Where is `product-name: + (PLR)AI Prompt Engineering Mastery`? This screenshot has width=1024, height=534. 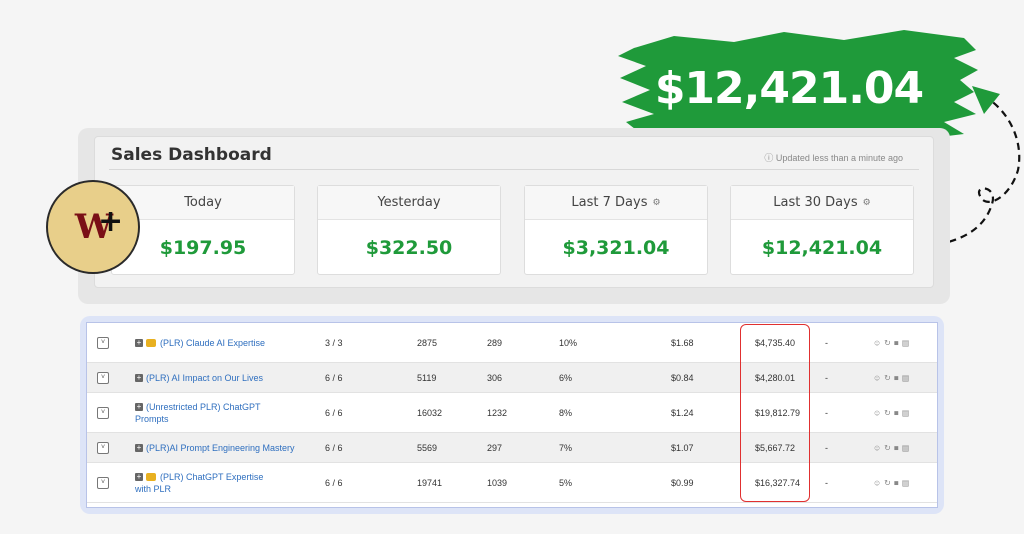 product-name: + (PLR)AI Prompt Engineering Mastery is located at coordinates (225, 448).